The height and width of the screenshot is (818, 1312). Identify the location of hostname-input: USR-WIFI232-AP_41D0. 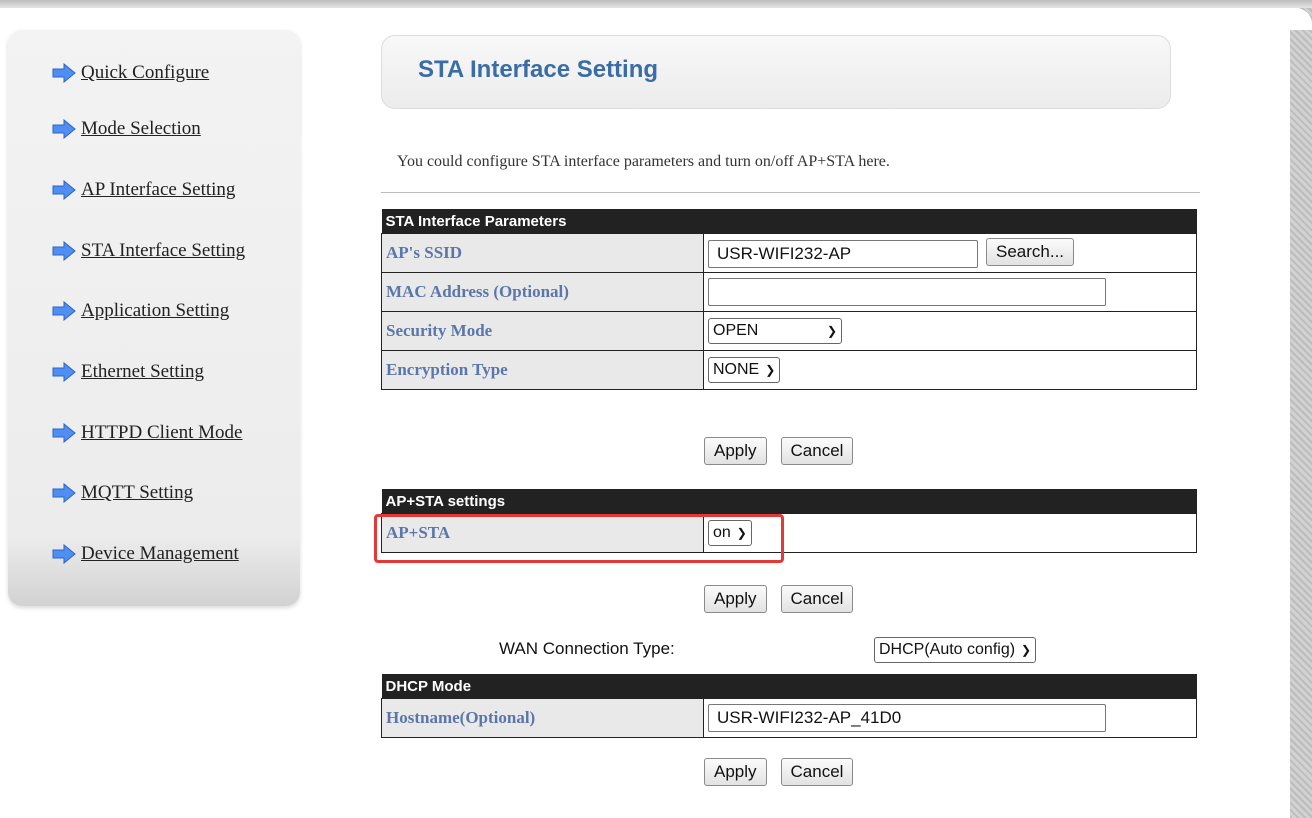
(907, 718).